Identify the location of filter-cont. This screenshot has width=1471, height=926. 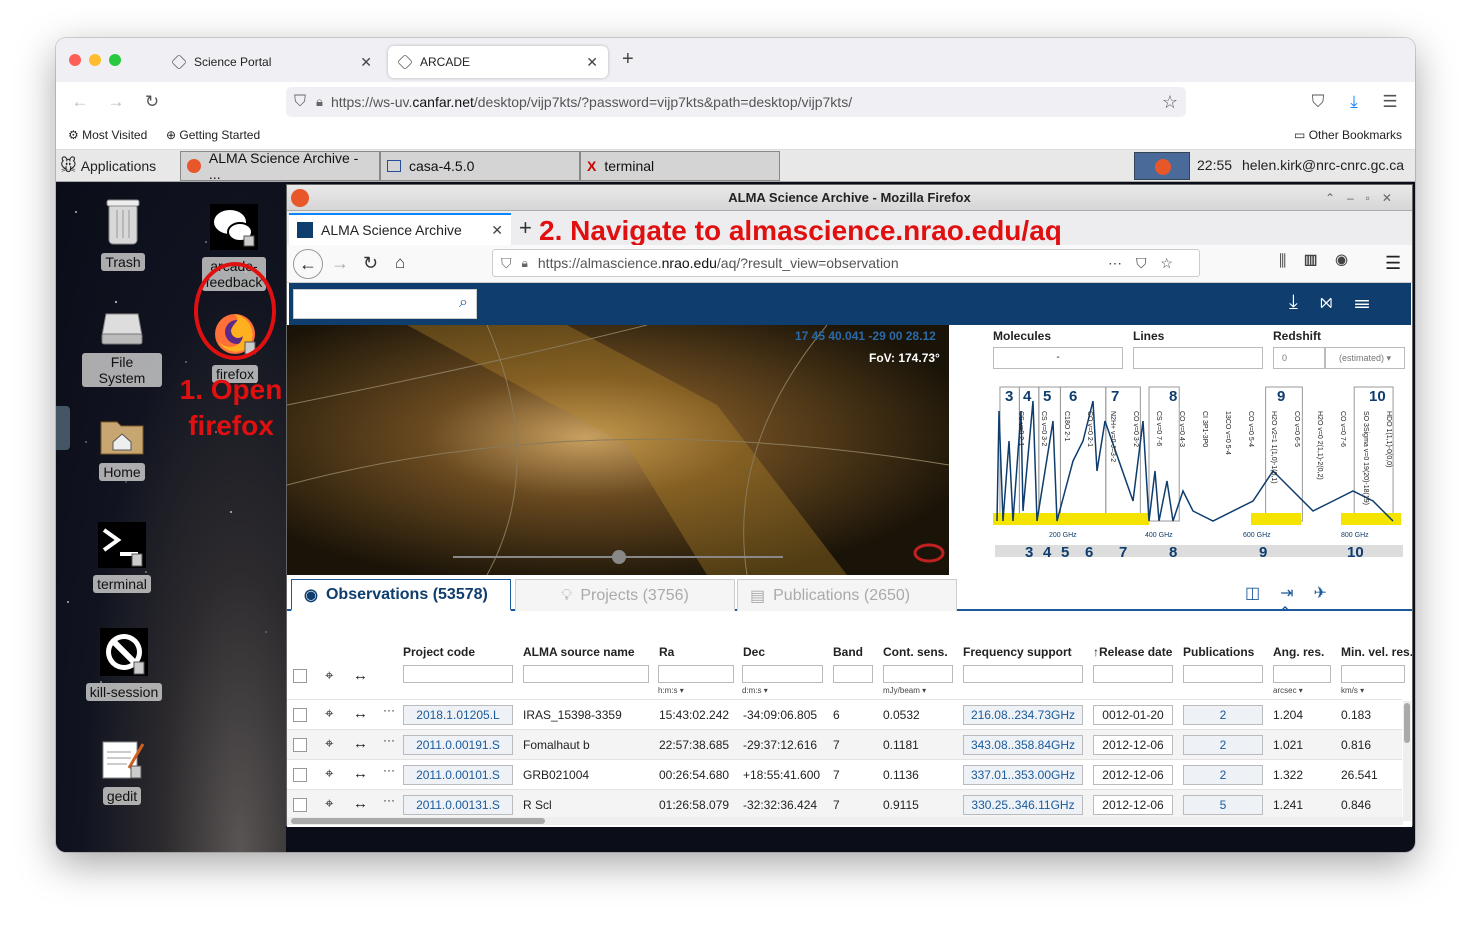
(918, 674).